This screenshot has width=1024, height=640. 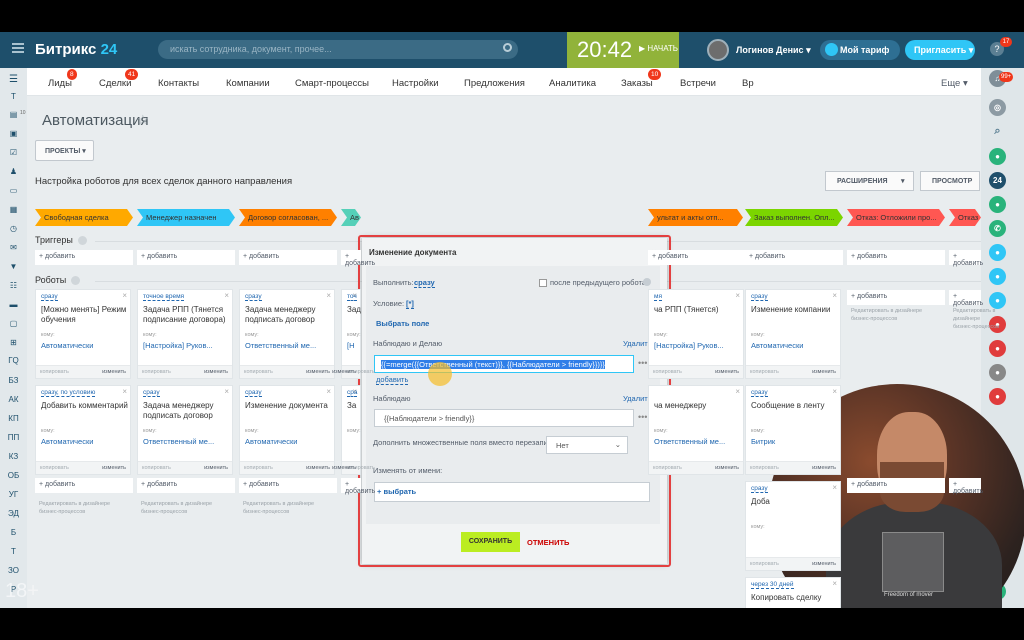 I want to click on stage-item: Менеджер назначен, so click(x=186, y=217).